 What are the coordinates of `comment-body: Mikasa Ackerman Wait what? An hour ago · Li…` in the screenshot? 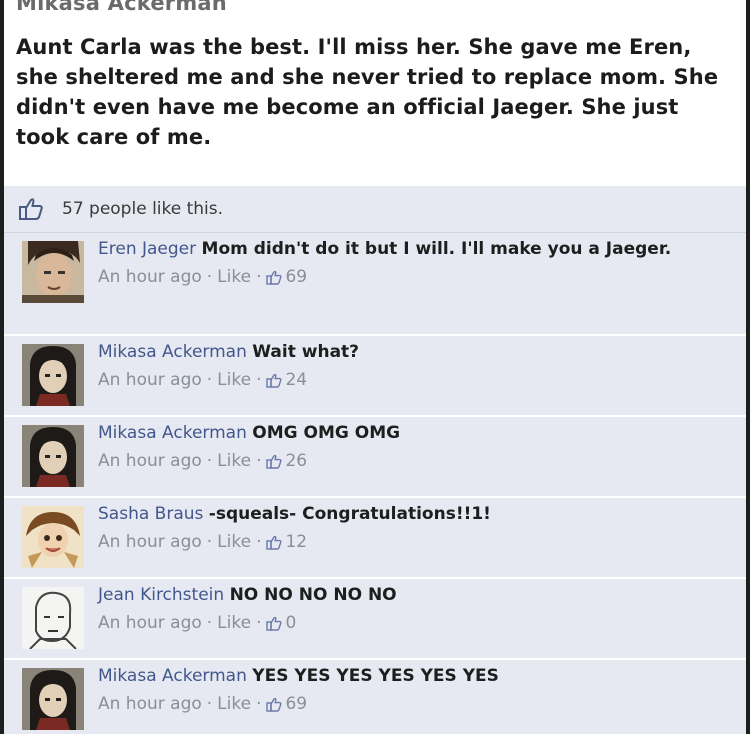 It's located at (402, 366).